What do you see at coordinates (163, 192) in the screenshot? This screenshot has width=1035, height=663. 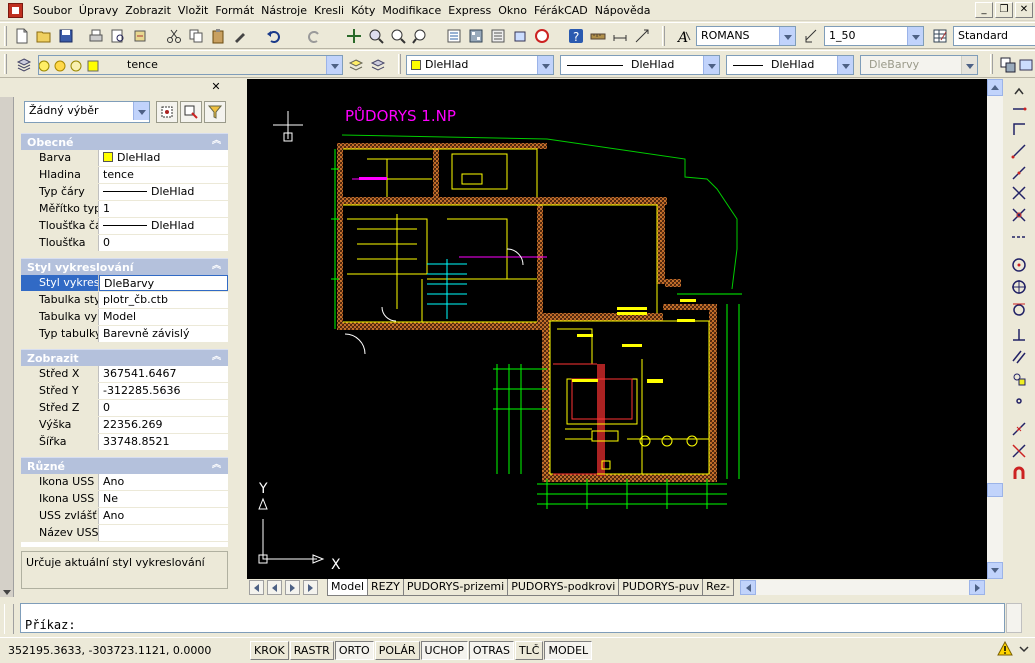 I see `property-value: DleHlad` at bounding box center [163, 192].